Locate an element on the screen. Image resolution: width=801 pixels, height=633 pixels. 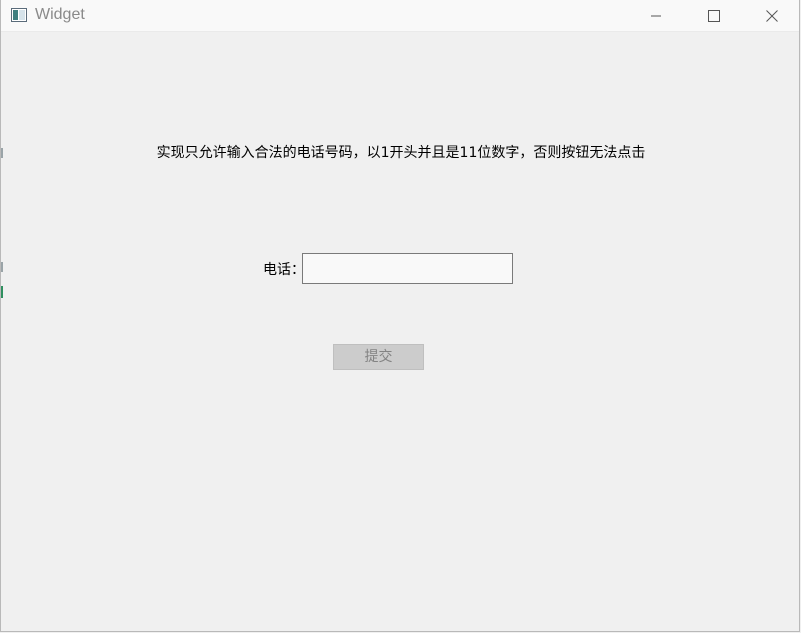
app-window-icon is located at coordinates (19, 14).